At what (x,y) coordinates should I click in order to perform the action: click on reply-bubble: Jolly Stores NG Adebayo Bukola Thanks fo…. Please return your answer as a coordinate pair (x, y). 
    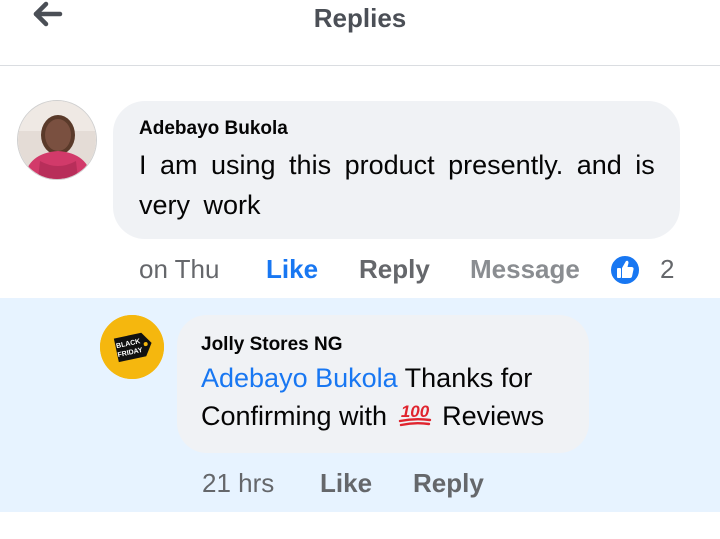
    Looking at the image, I should click on (383, 384).